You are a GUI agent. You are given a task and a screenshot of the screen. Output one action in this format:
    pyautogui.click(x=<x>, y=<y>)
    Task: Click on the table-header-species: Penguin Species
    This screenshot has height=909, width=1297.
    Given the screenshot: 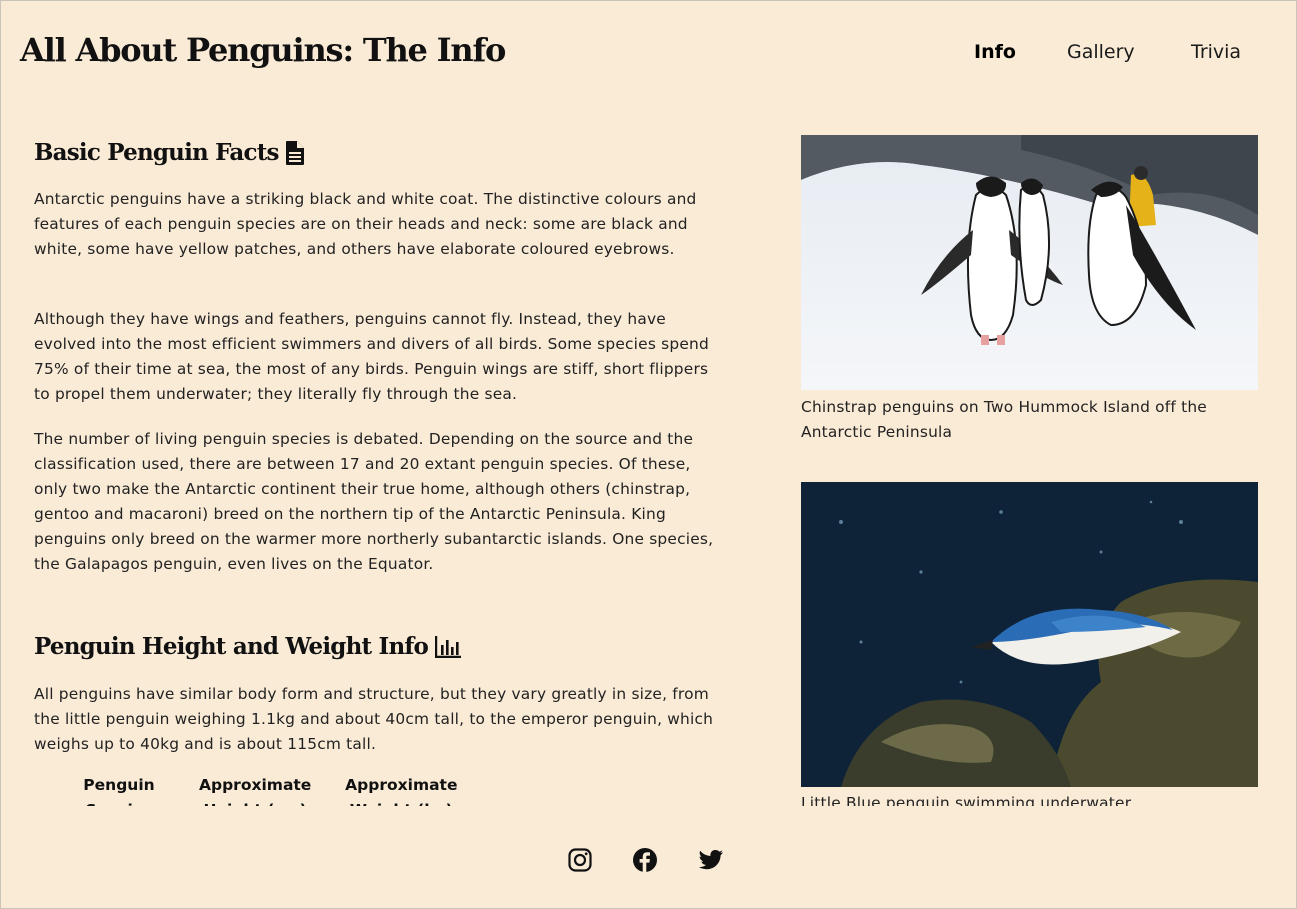 What is the action you would take?
    pyautogui.click(x=119, y=791)
    